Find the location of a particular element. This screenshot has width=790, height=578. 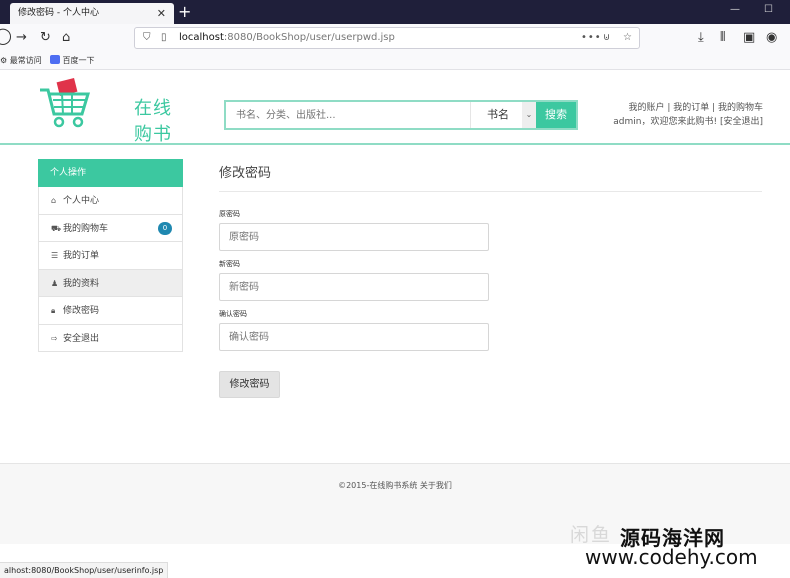

search-type-value: 书名 is located at coordinates (498, 114).